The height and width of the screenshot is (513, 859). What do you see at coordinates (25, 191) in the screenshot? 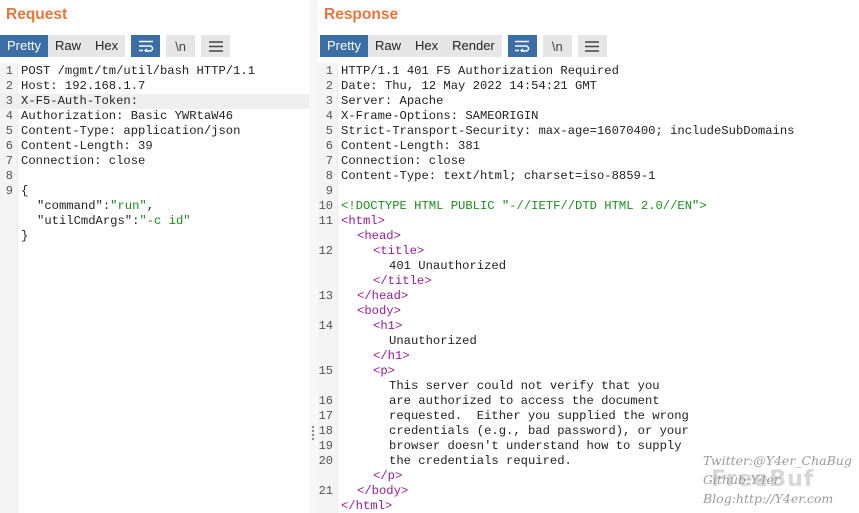
I see `line-text: {` at bounding box center [25, 191].